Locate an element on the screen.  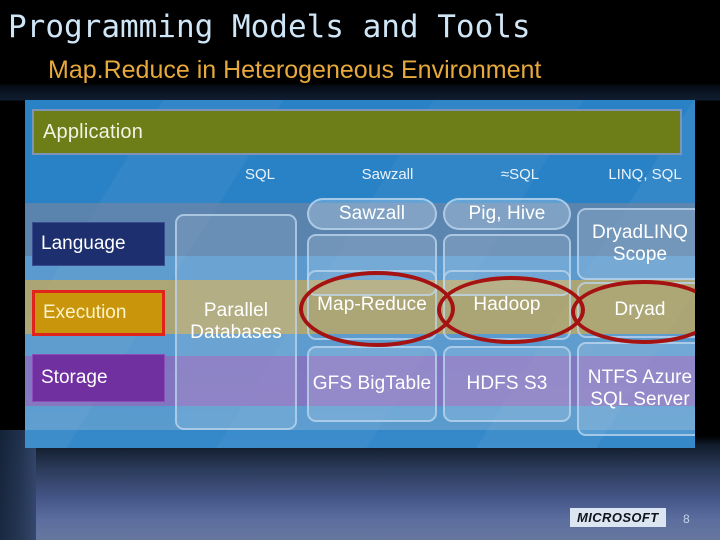
cell-dryadlinq-scope-label: DryadLINQ Scope is located at coordinates (640, 243).